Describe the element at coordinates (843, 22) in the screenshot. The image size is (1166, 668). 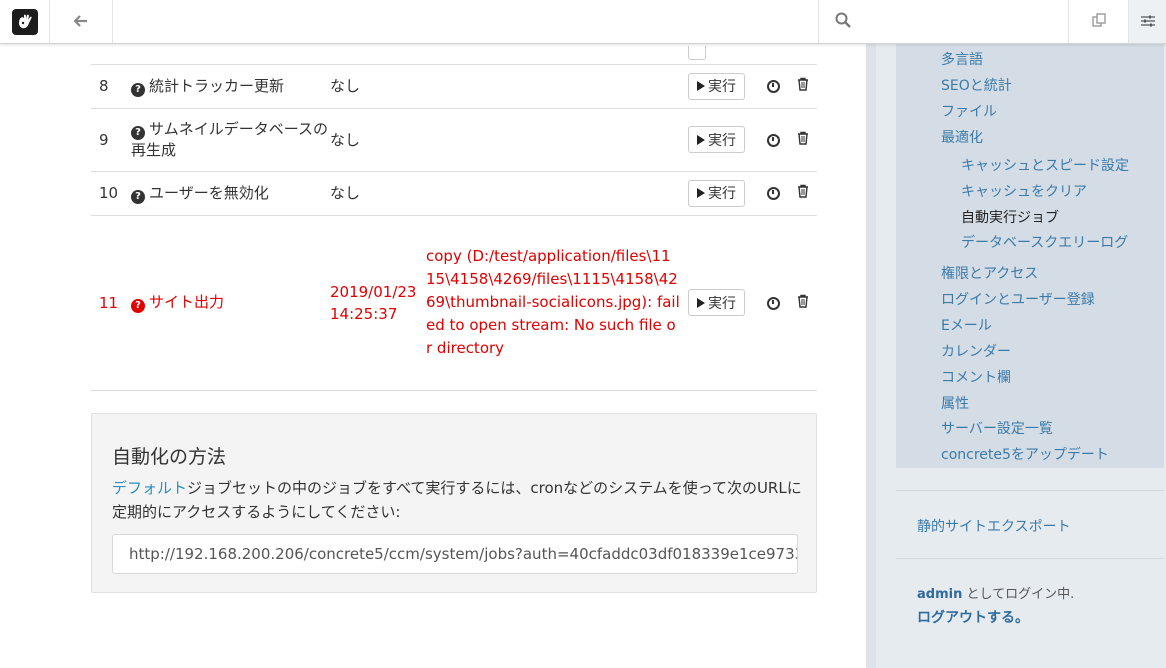
I see `search-icon` at that location.